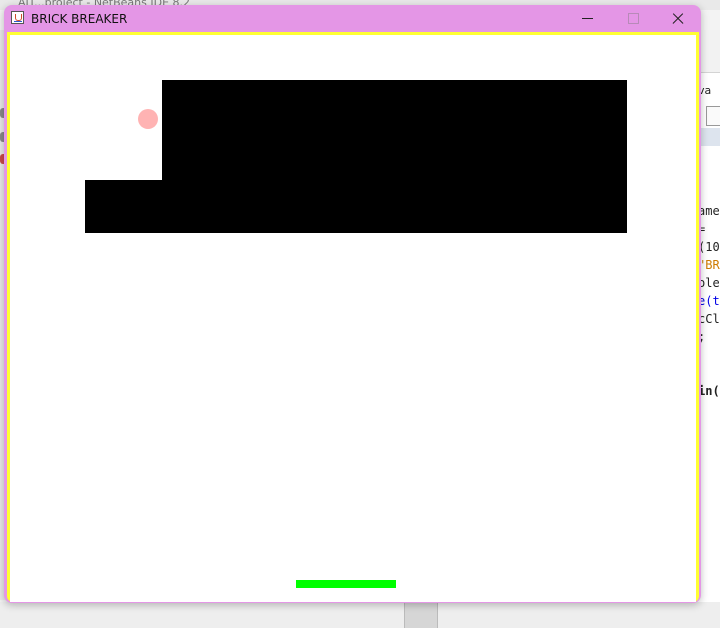  What do you see at coordinates (79, 19) in the screenshot?
I see `window-title: BRICK BREAKER` at bounding box center [79, 19].